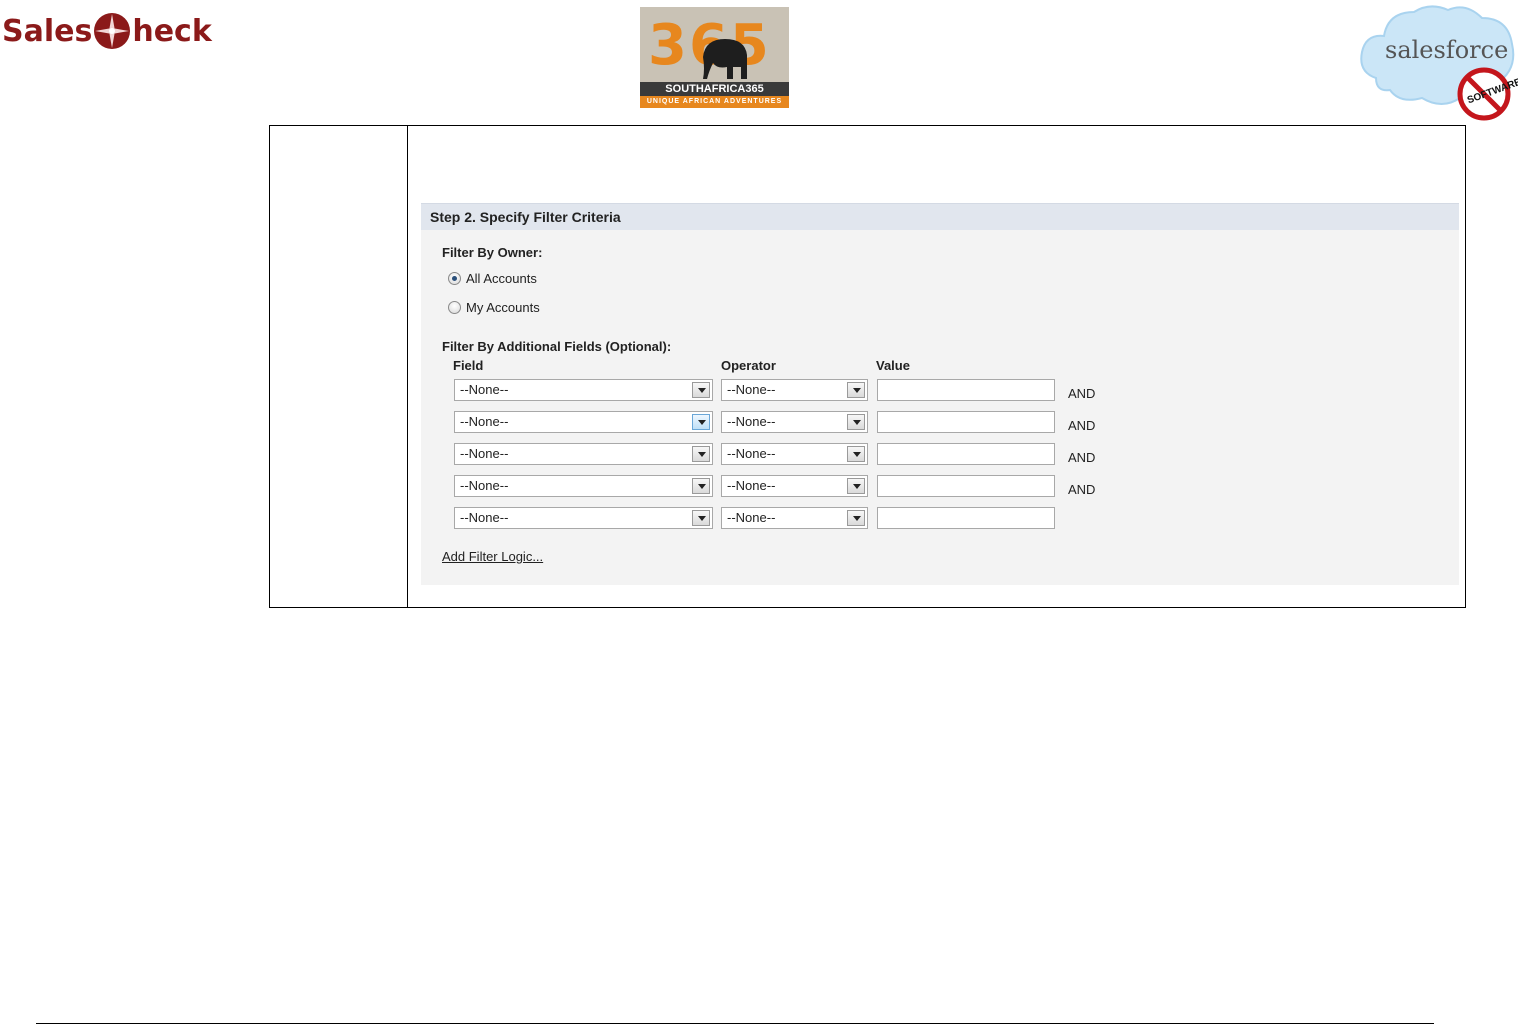 The height and width of the screenshot is (1027, 1518). I want to click on filter-additional-fields-label: Filter By Additional Fields (Optional):, so click(557, 346).